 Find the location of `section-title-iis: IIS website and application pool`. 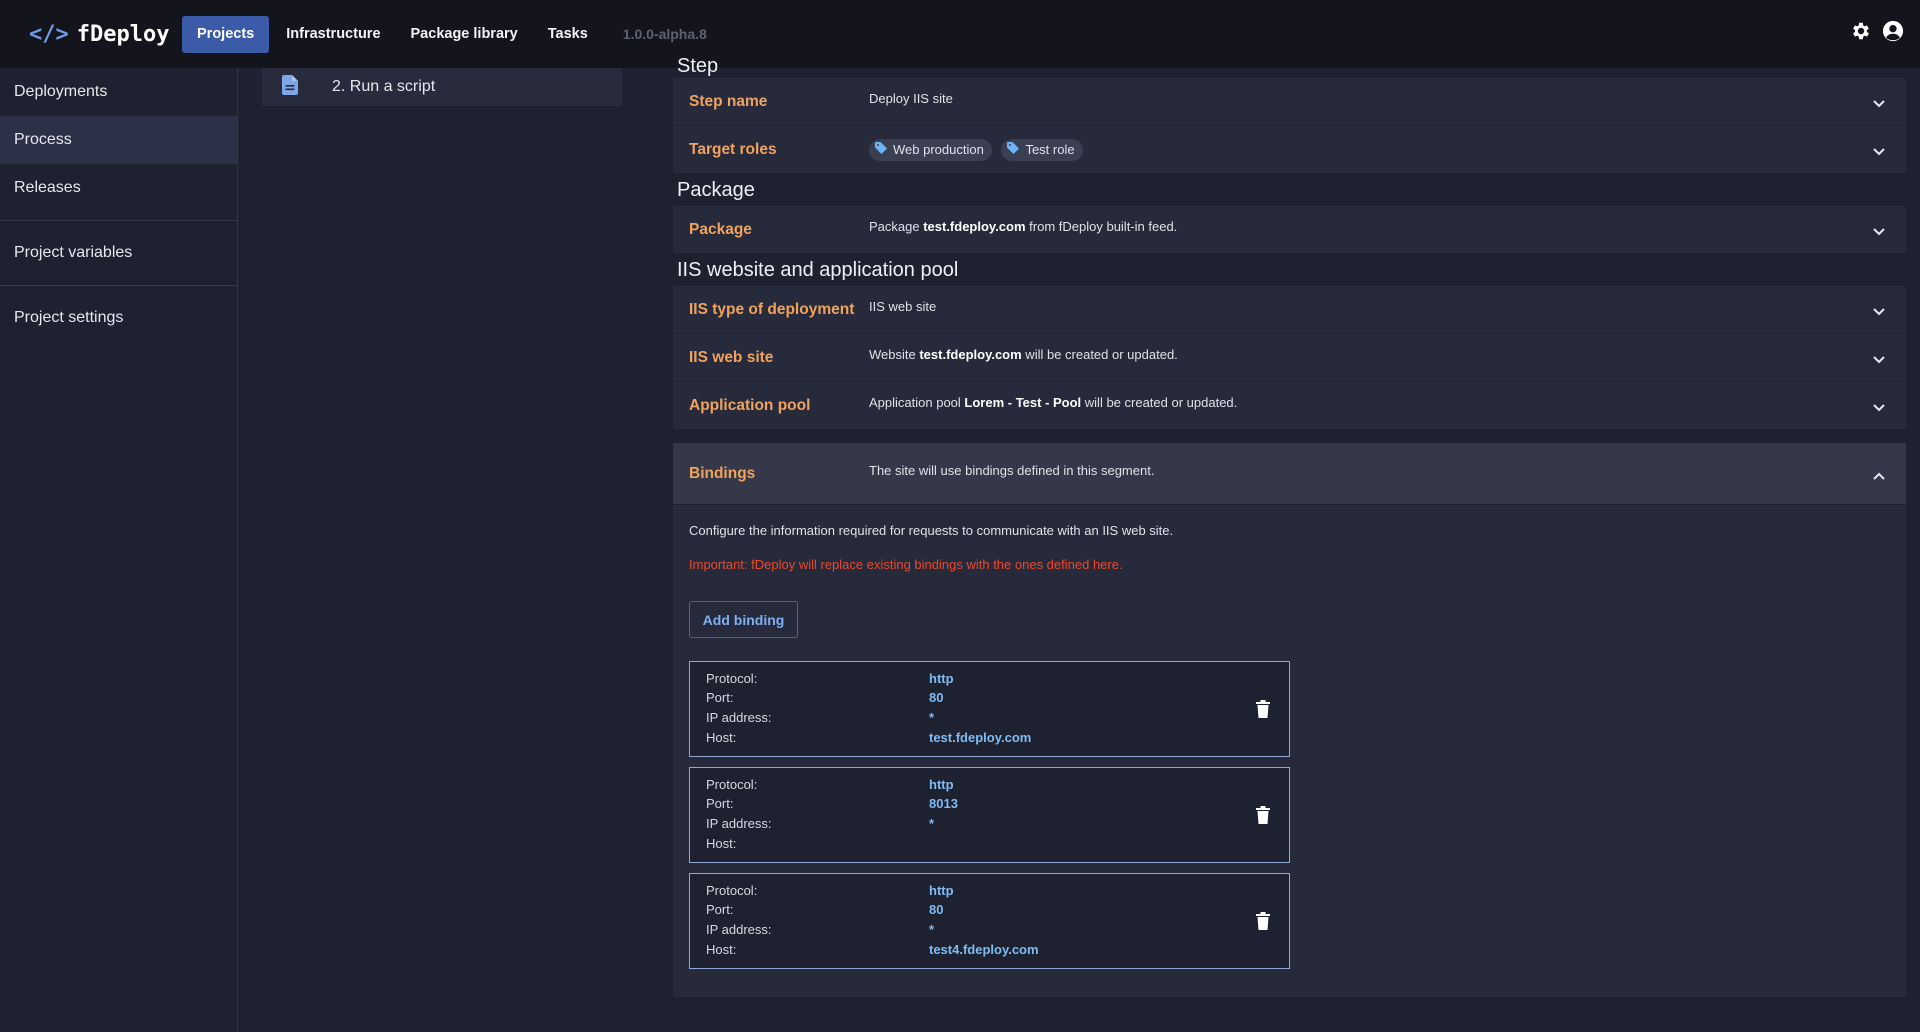

section-title-iis: IIS website and application pool is located at coordinates (818, 269).